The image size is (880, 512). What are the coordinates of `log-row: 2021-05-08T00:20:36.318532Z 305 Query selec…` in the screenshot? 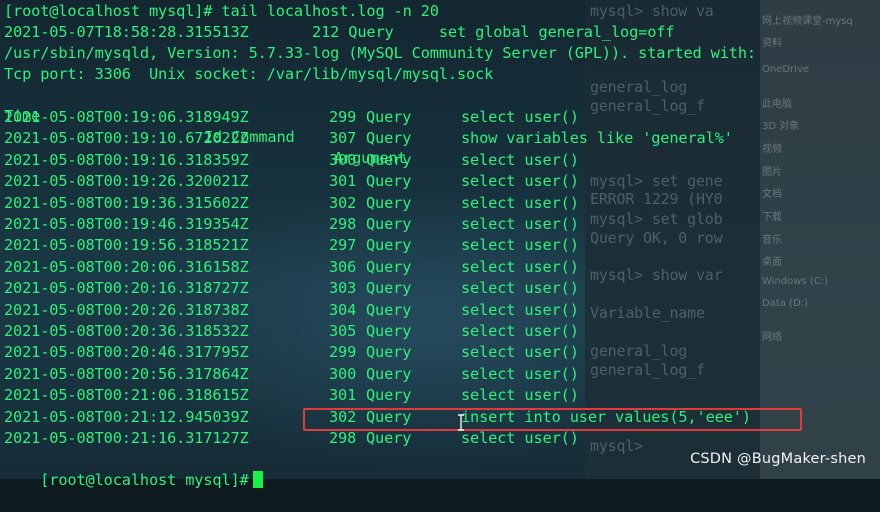 It's located at (442, 331).